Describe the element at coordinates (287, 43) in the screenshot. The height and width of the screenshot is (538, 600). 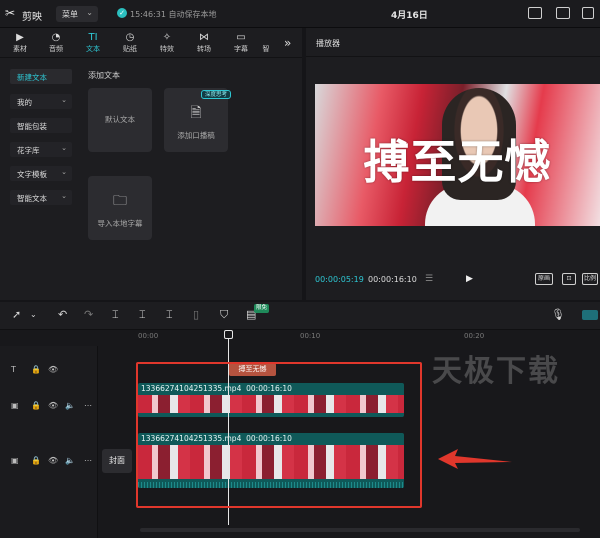
I see `more-tabs-icon: »` at that location.